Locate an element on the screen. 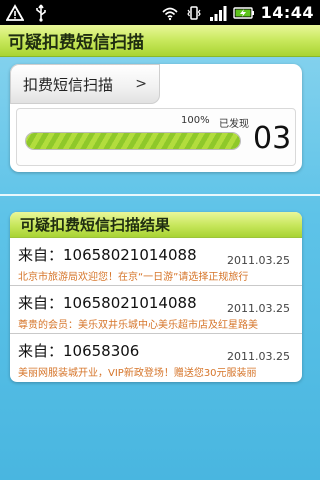  vibrate-icon is located at coordinates (194, 13).